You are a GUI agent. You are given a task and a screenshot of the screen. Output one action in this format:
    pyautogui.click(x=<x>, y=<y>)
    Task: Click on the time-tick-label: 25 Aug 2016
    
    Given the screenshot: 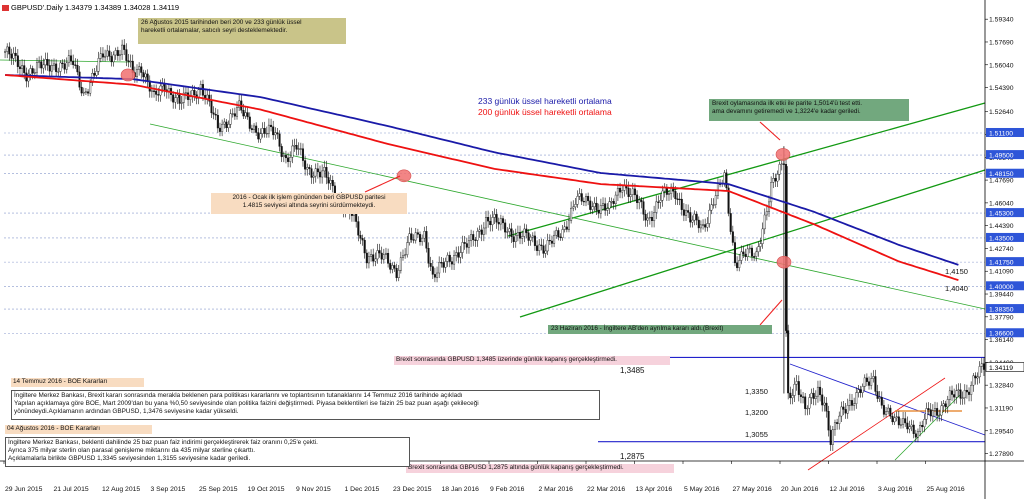 What is the action you would take?
    pyautogui.click(x=946, y=489)
    